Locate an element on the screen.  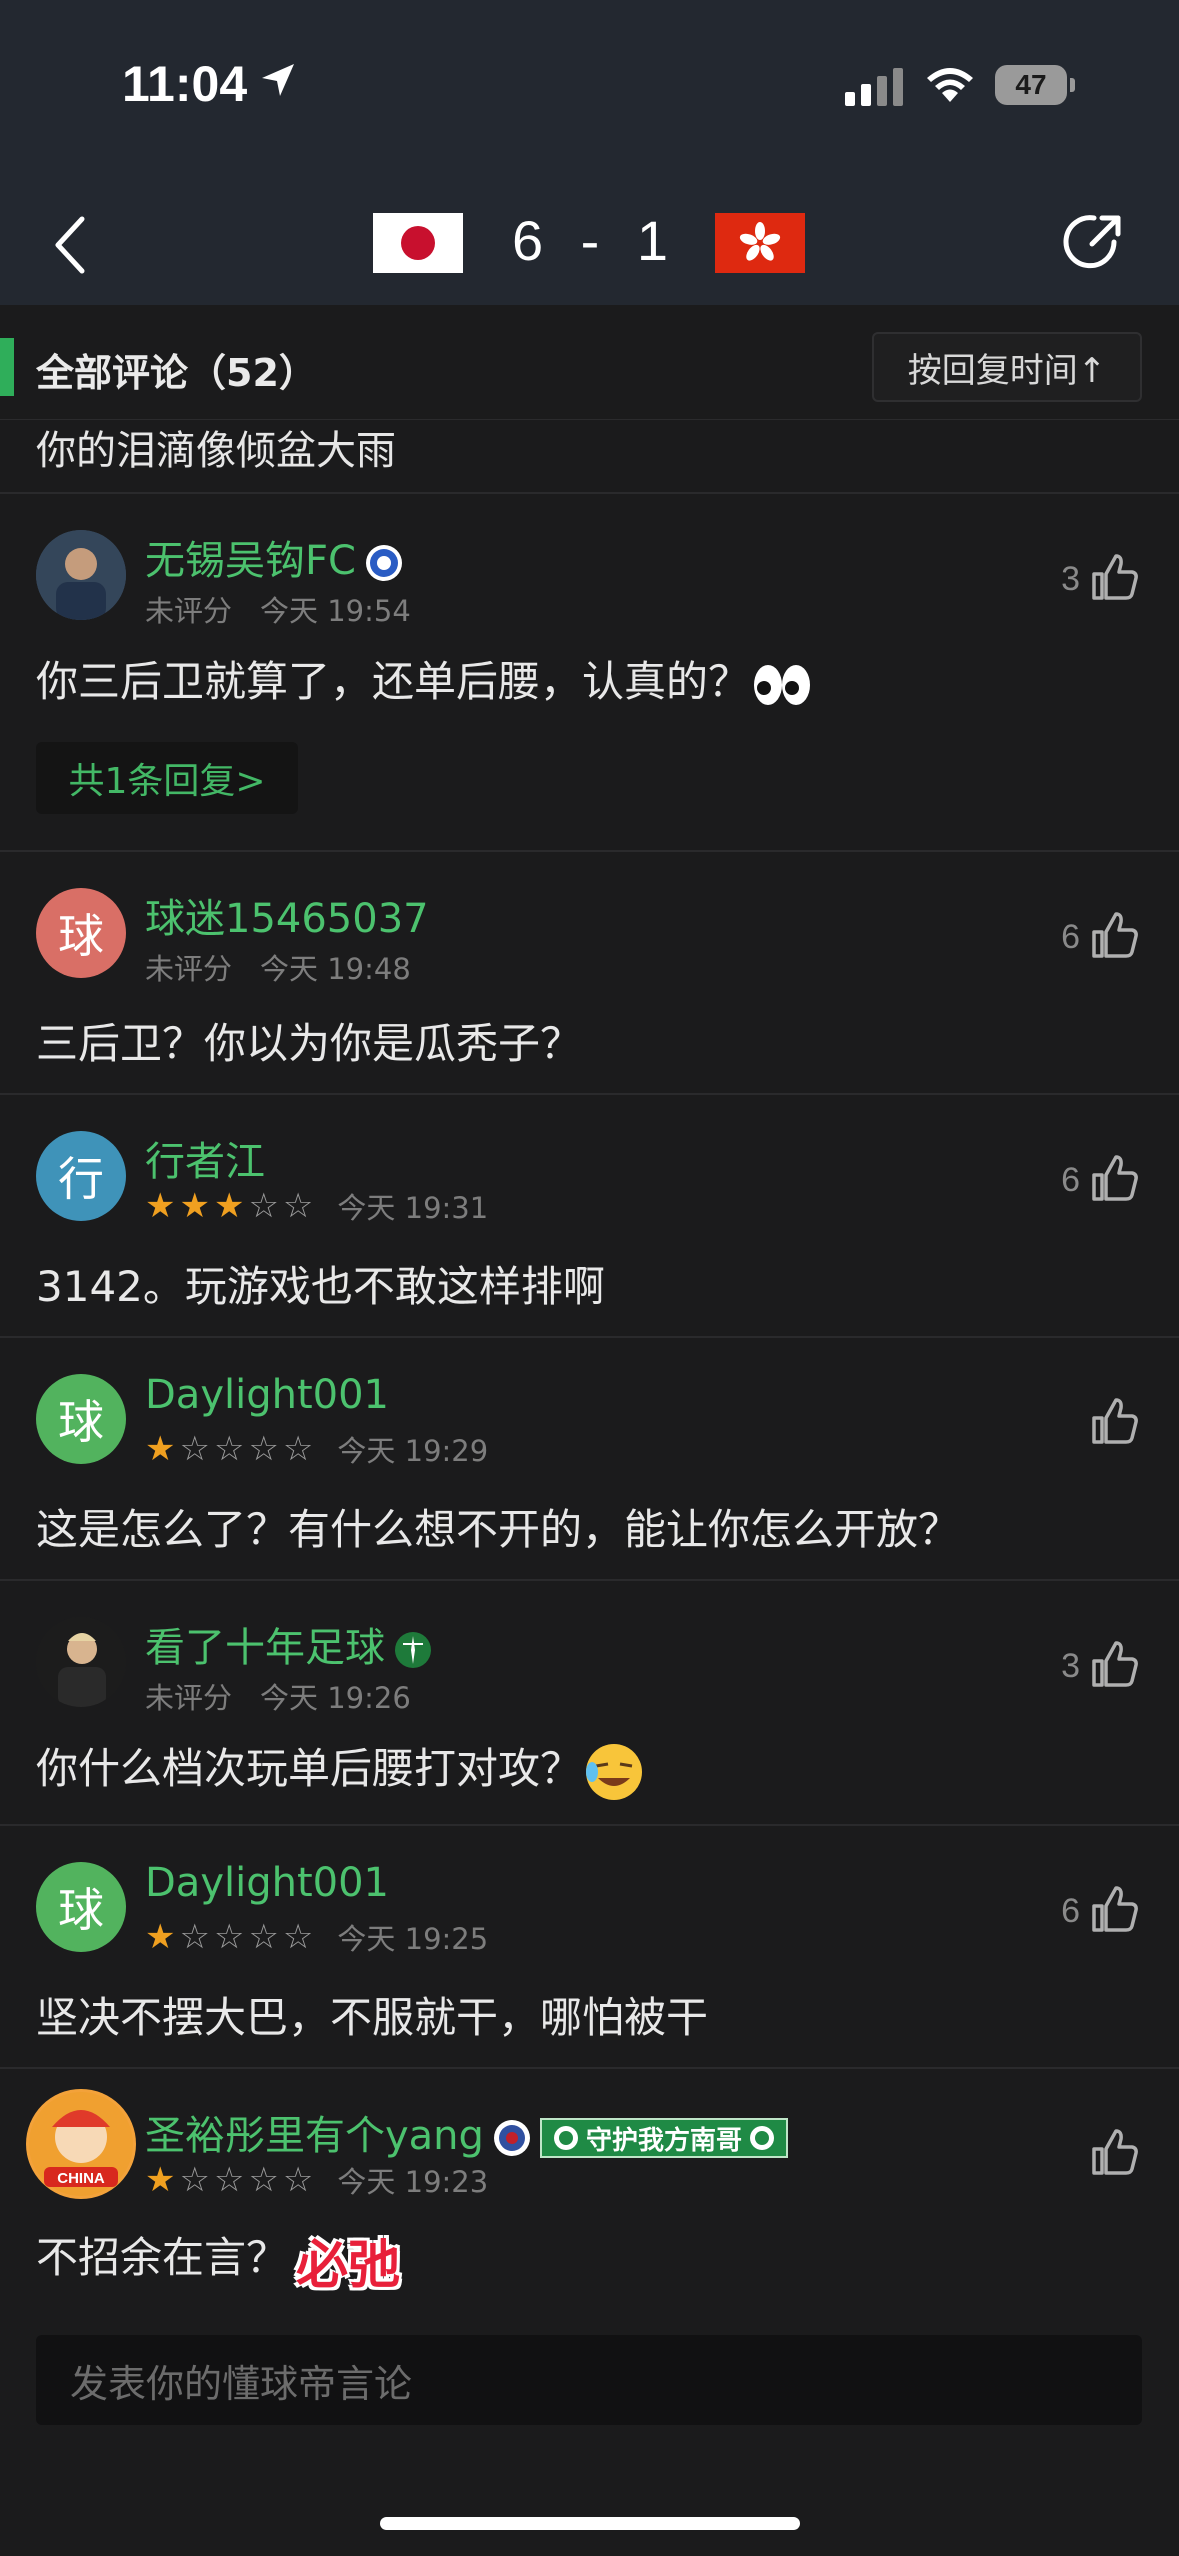
comment-text: 这是怎么了？有什么想不开的，能让你怎么开放？ is located at coordinates (498, 1529).